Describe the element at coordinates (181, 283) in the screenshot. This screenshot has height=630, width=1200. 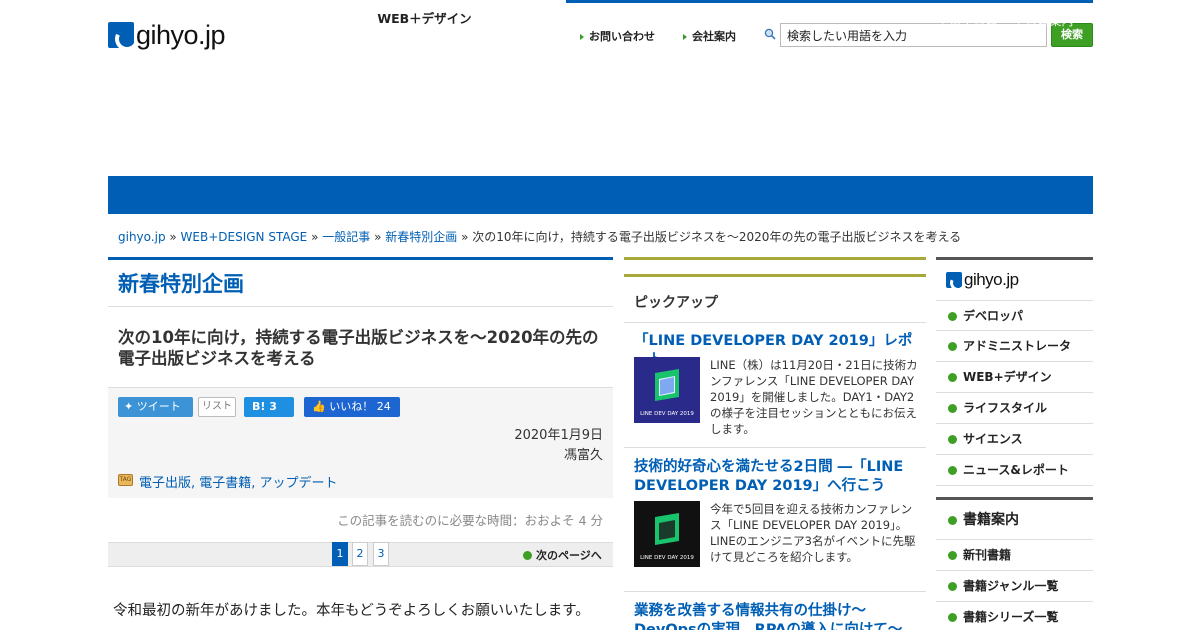
I see `section-title: 新春特別企画` at that location.